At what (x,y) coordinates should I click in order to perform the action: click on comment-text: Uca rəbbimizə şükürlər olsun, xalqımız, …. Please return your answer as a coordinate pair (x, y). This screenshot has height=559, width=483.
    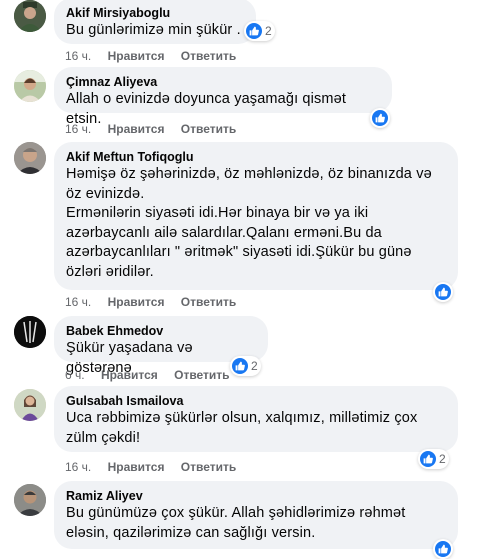
    Looking at the image, I should click on (242, 428).